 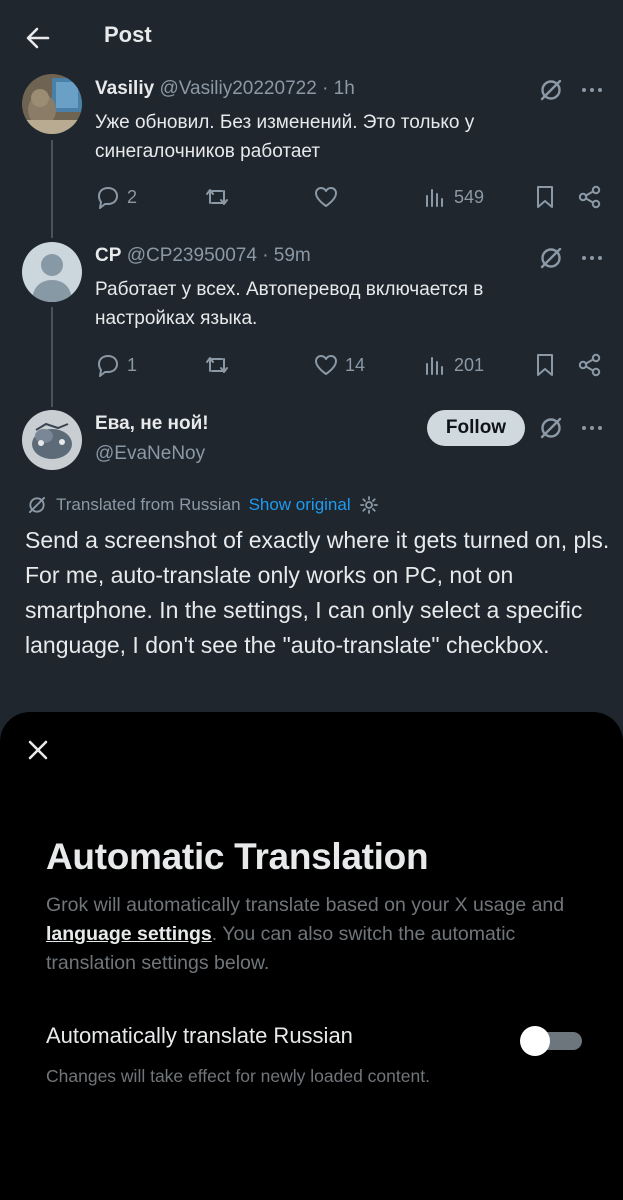 What do you see at coordinates (132, 364) in the screenshot?
I see `reply-count: 1` at bounding box center [132, 364].